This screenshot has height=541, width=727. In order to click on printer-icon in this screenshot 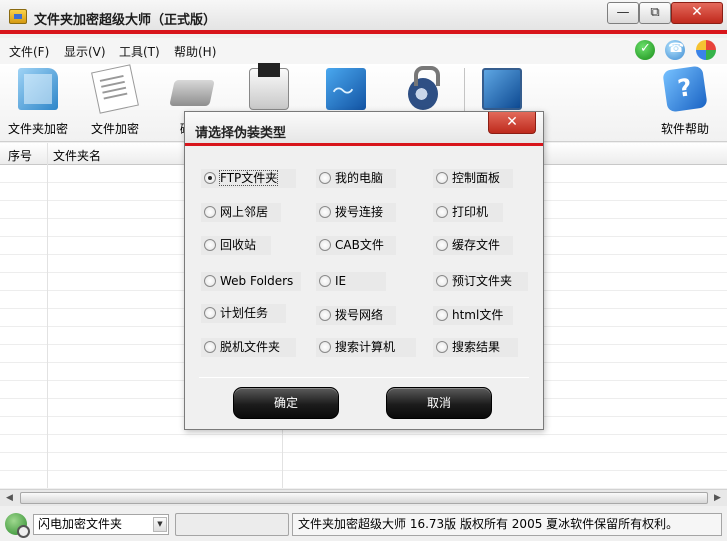, I will do `click(269, 86)`.